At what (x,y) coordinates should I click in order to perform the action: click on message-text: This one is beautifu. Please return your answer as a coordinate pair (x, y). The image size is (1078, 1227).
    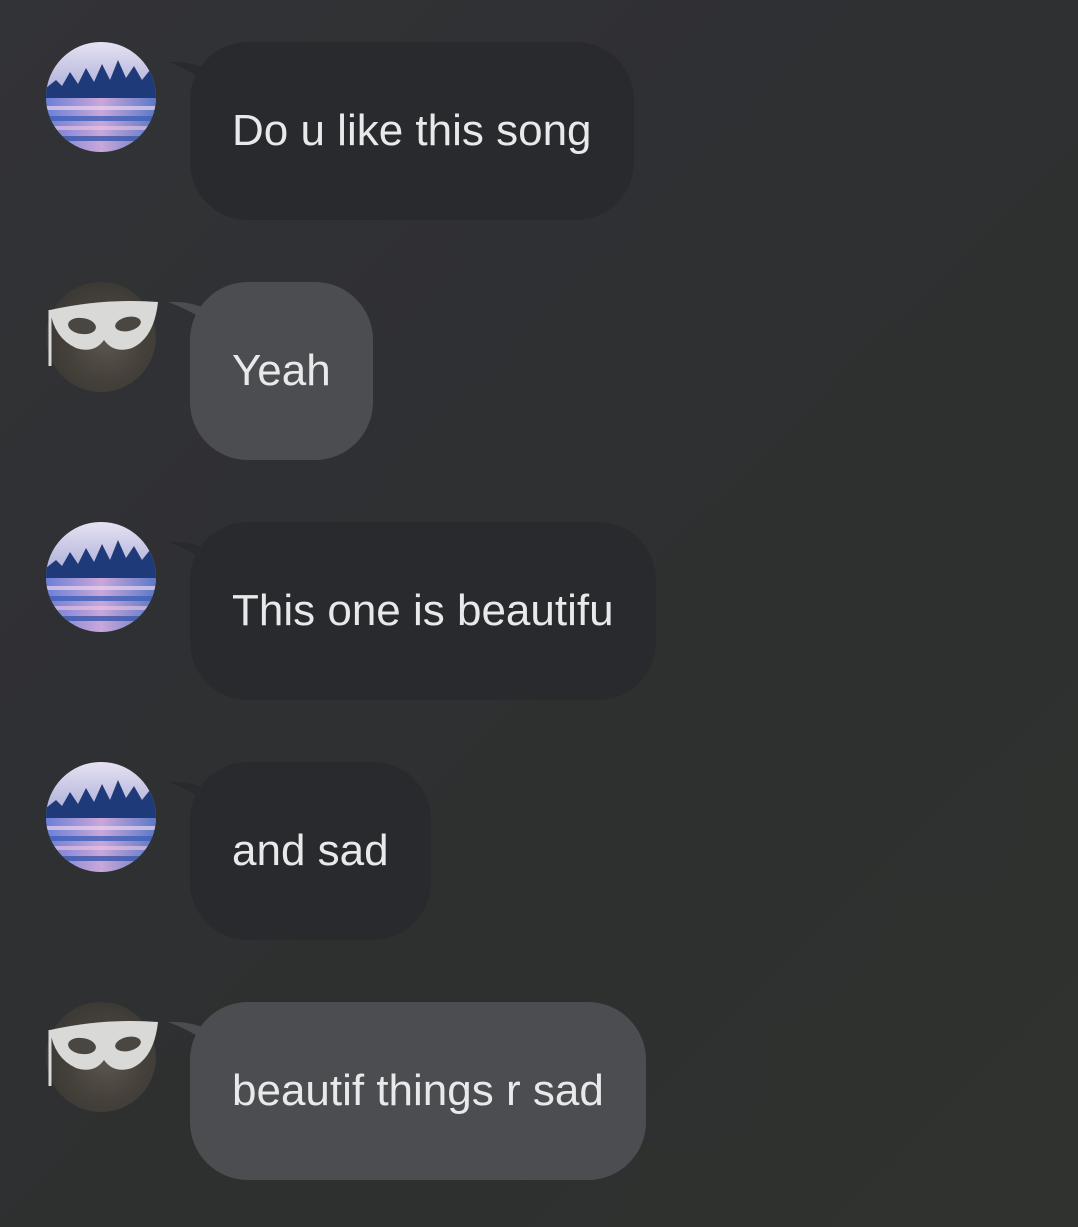
    Looking at the image, I should click on (423, 610).